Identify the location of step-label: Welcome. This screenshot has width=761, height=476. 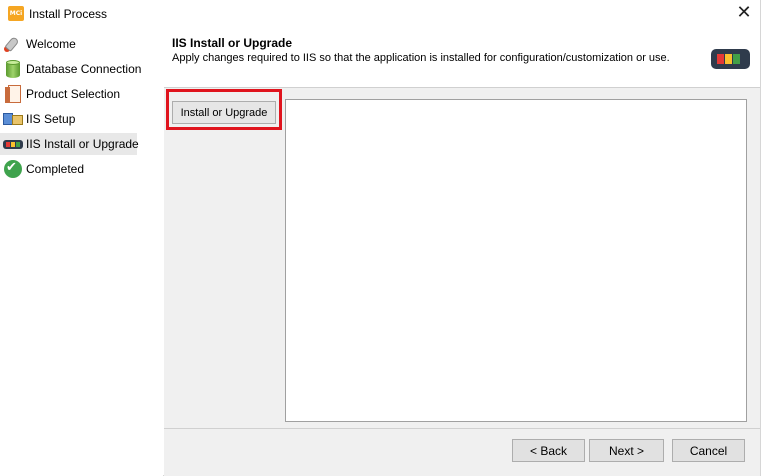
(51, 44).